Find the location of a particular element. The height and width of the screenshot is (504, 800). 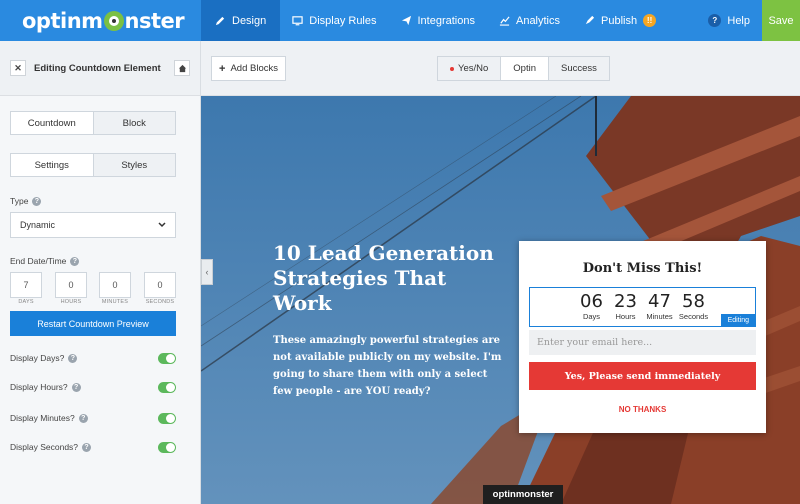

display-minutes-toggle is located at coordinates (167, 418).